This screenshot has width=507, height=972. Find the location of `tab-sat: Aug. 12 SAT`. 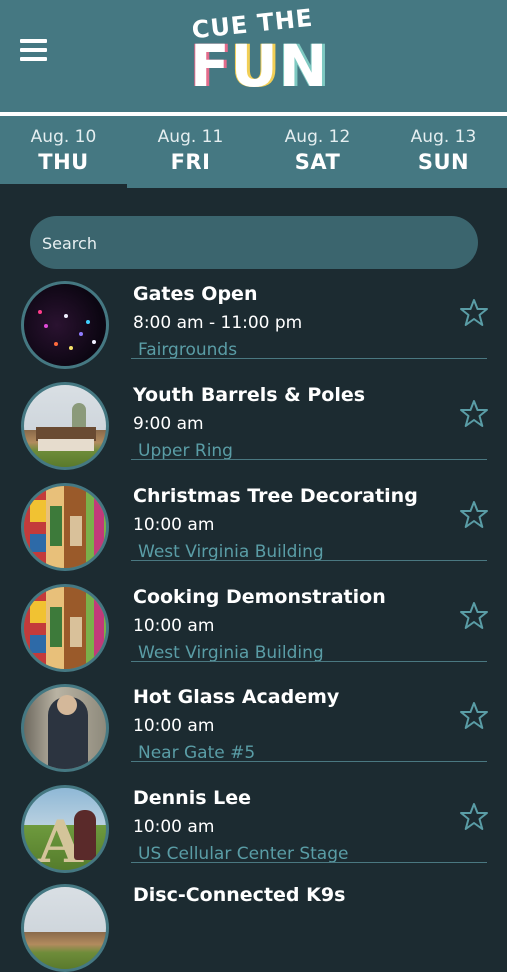

tab-sat: Aug. 12 SAT is located at coordinates (317, 152).